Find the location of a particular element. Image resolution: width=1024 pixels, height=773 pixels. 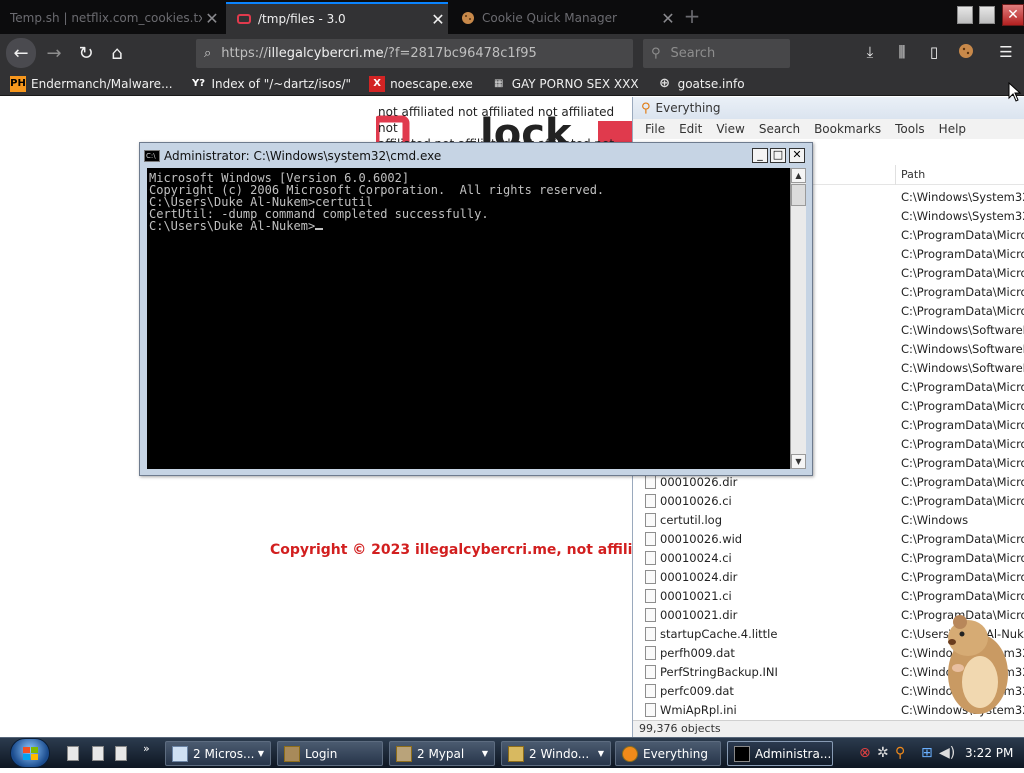

search-input: ⚲ Search is located at coordinates (716, 53).